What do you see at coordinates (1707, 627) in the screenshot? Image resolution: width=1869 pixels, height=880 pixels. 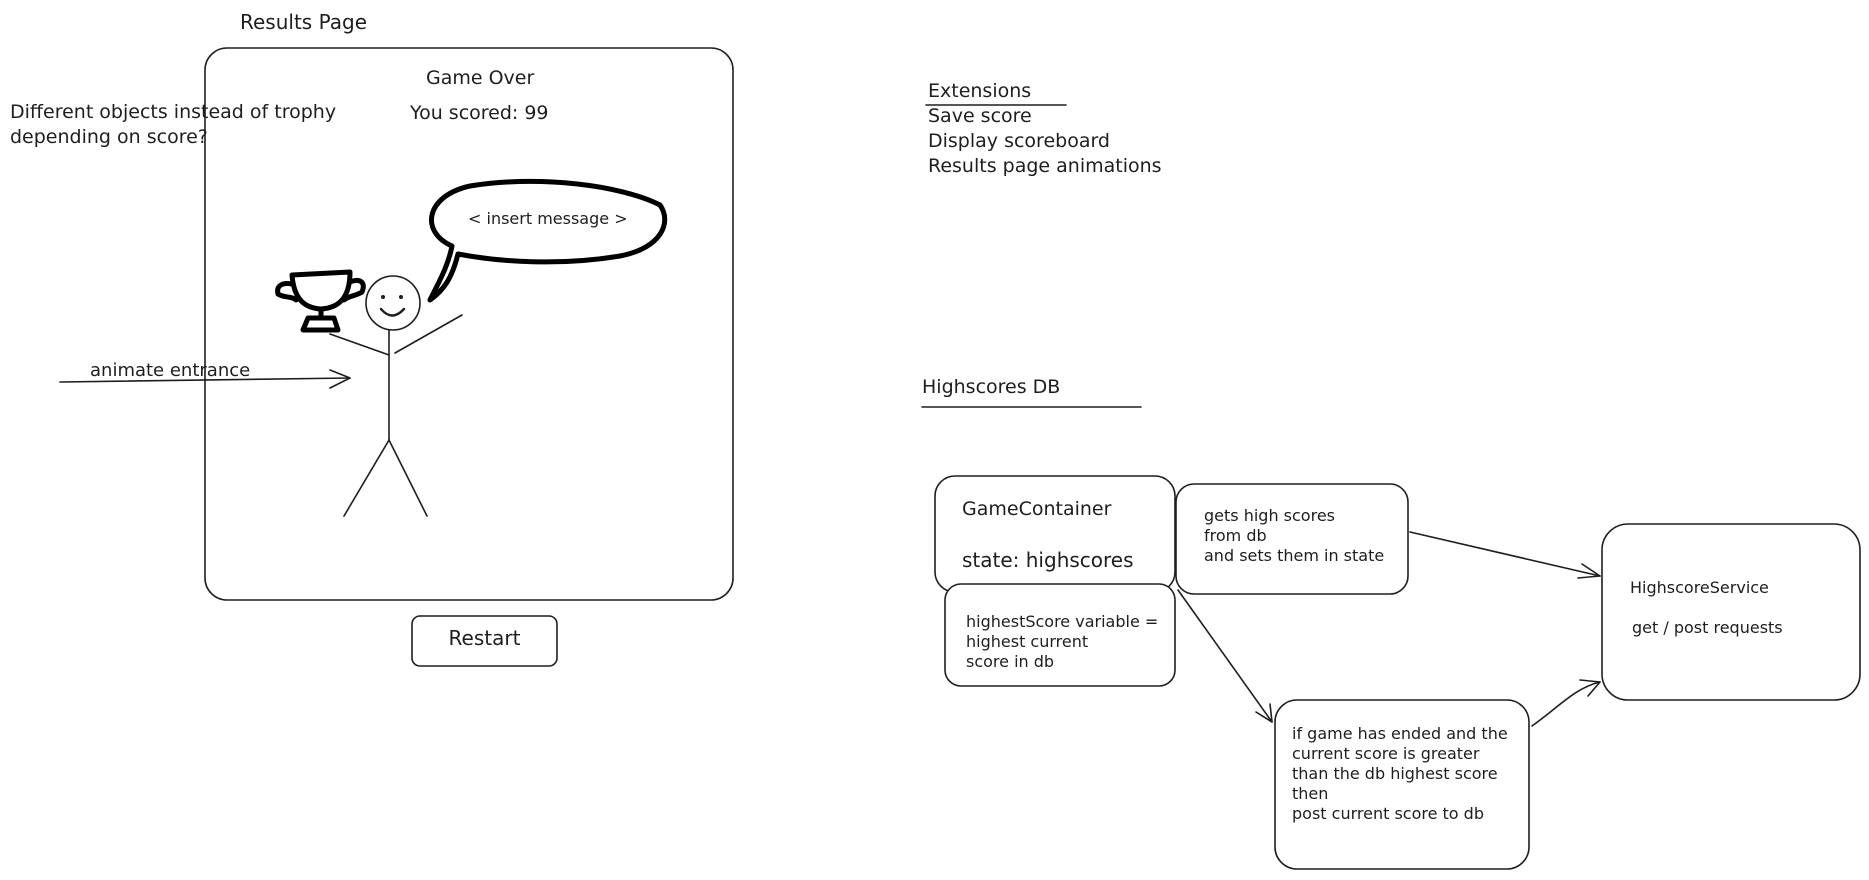 I see `highscore-service-desc: get / post requests` at bounding box center [1707, 627].